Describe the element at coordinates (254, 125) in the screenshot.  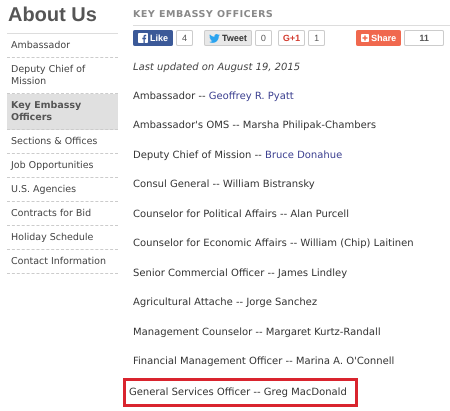
I see `officer-entry: Ambassador's OMS -- Marsha Philipak-Chambers` at that location.